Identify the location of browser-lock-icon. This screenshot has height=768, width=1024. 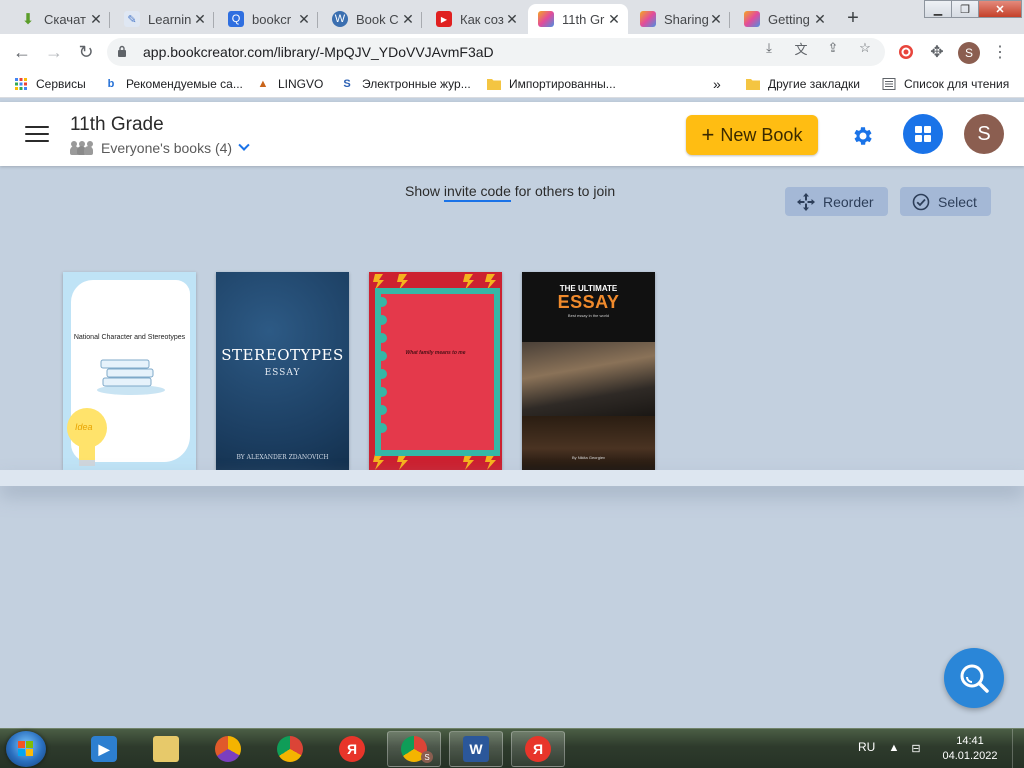
(228, 749).